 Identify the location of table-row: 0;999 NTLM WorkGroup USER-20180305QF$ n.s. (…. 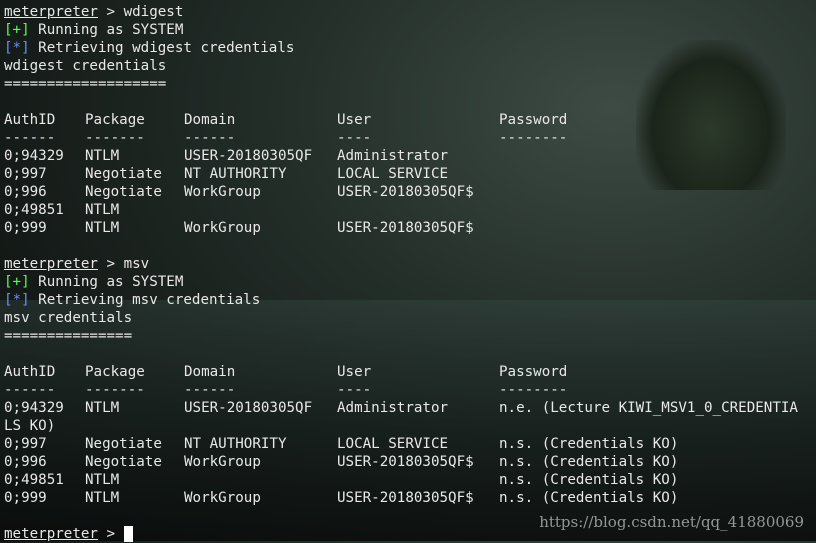
(410, 498).